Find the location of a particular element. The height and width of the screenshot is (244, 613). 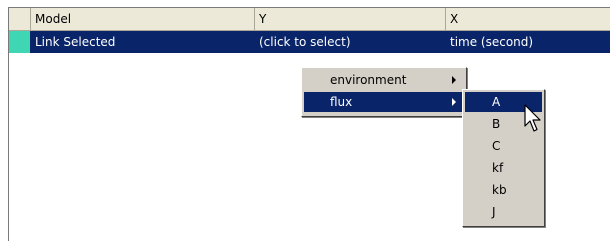

submenu-item-c: C is located at coordinates (503, 146).